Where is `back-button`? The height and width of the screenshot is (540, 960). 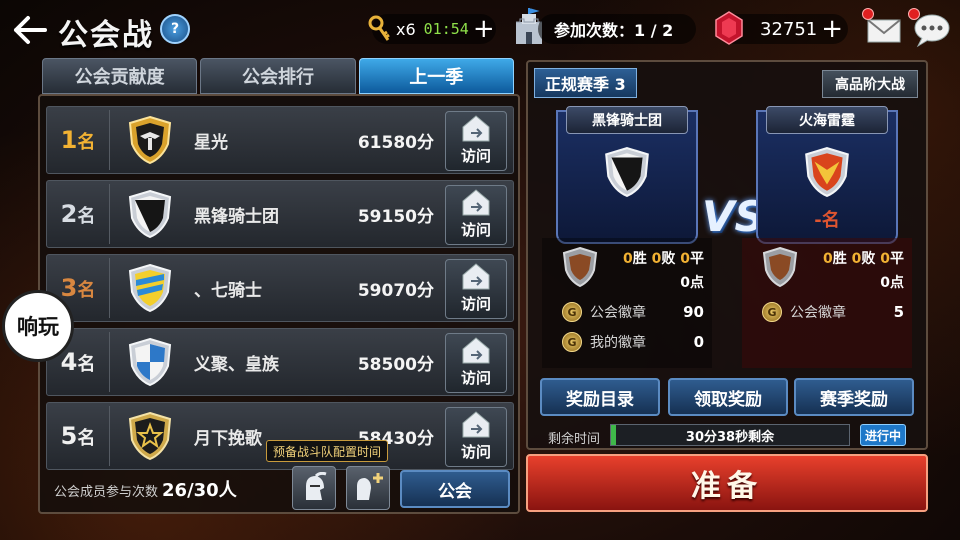 back-button is located at coordinates (30, 30).